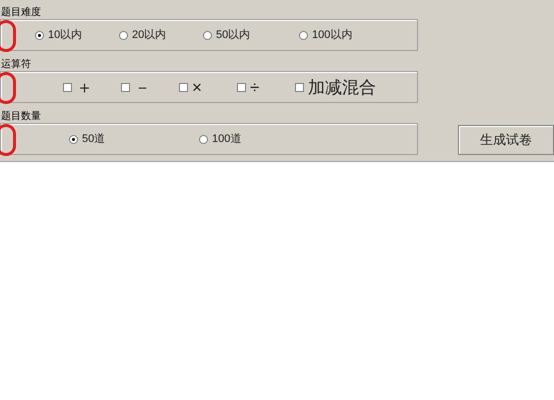  What do you see at coordinates (506, 140) in the screenshot?
I see `generate-button: 生成试卷` at bounding box center [506, 140].